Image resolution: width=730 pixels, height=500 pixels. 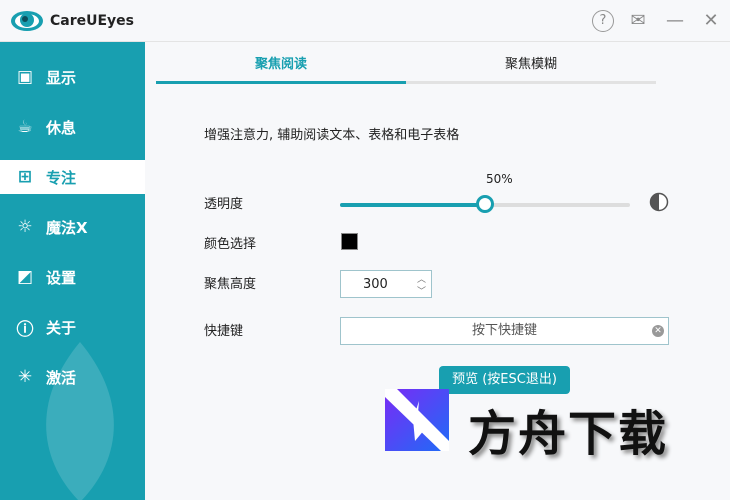 I want to click on help-icon: ?, so click(x=603, y=21).